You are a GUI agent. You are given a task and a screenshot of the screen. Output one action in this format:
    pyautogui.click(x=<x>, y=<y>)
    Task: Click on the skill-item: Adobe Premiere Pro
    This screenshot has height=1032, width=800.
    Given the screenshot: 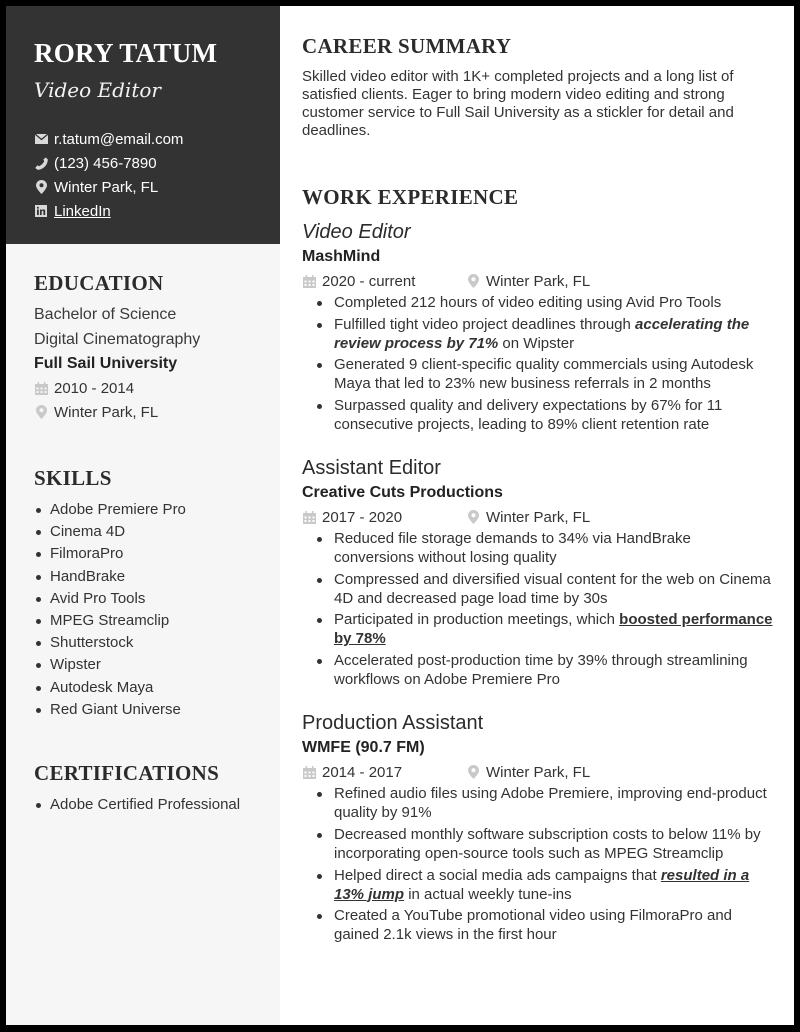 What is the action you would take?
    pyautogui.click(x=158, y=510)
    